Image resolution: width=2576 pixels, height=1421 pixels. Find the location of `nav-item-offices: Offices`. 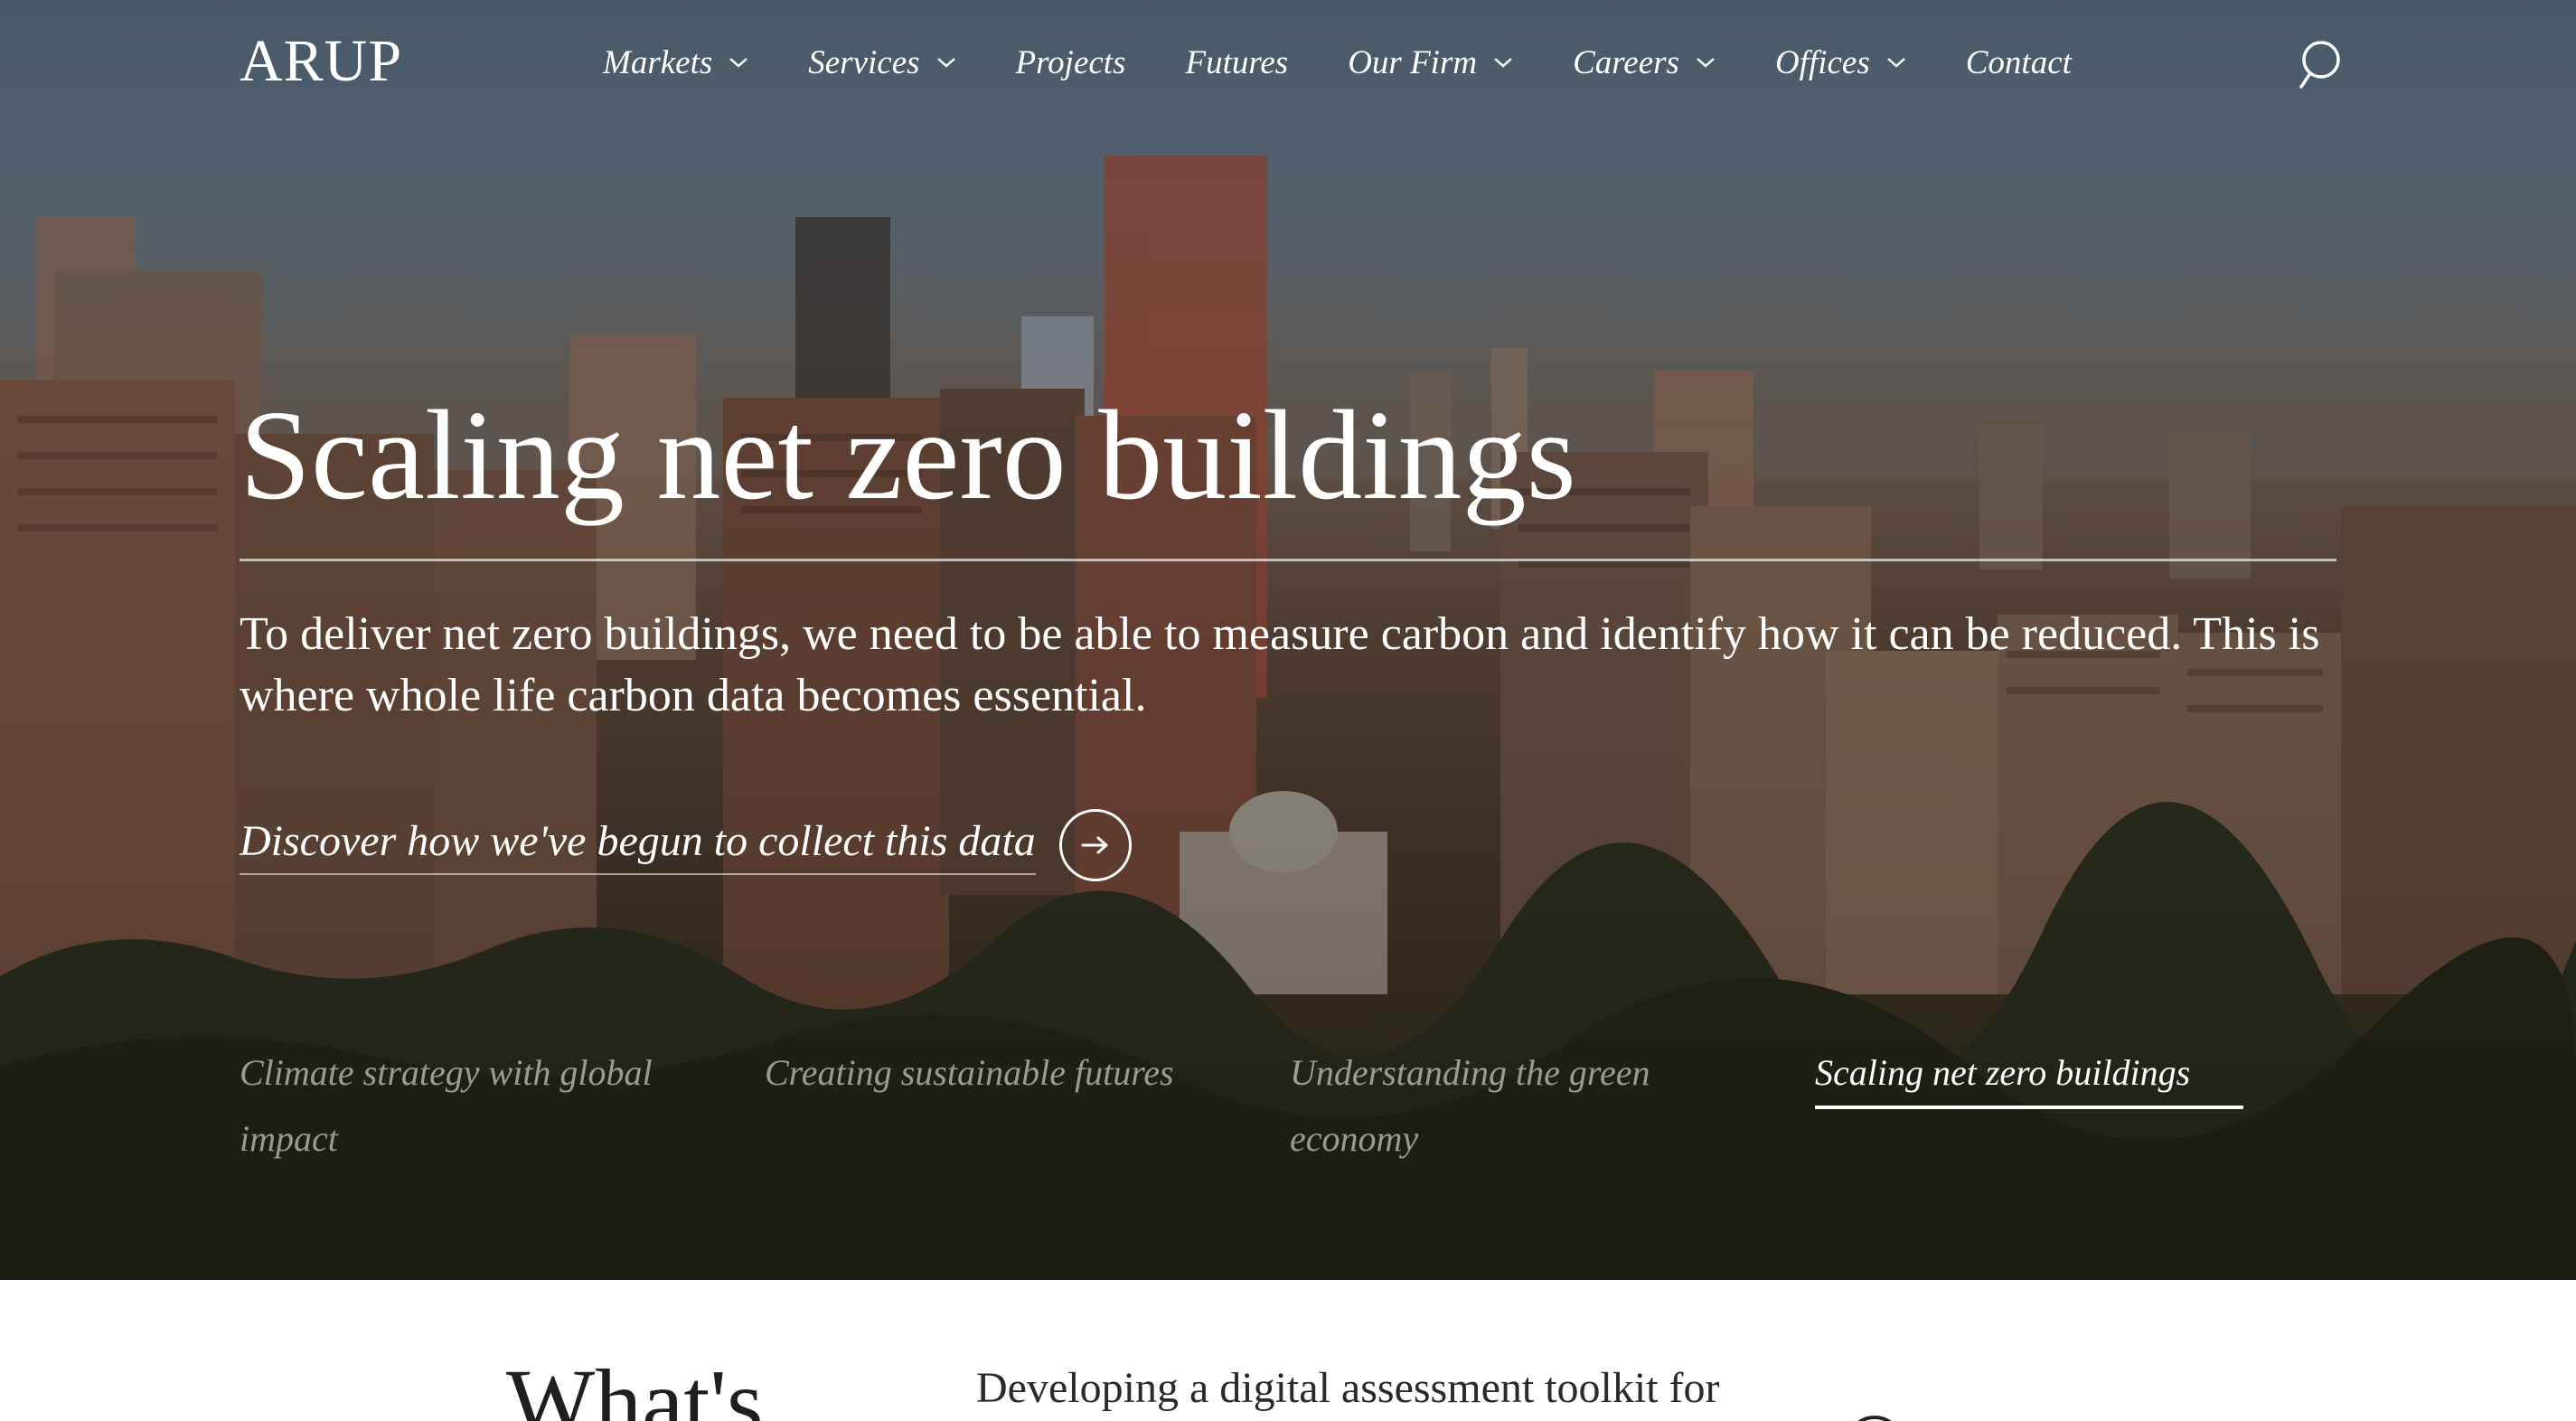

nav-item-offices: Offices is located at coordinates (1841, 62).